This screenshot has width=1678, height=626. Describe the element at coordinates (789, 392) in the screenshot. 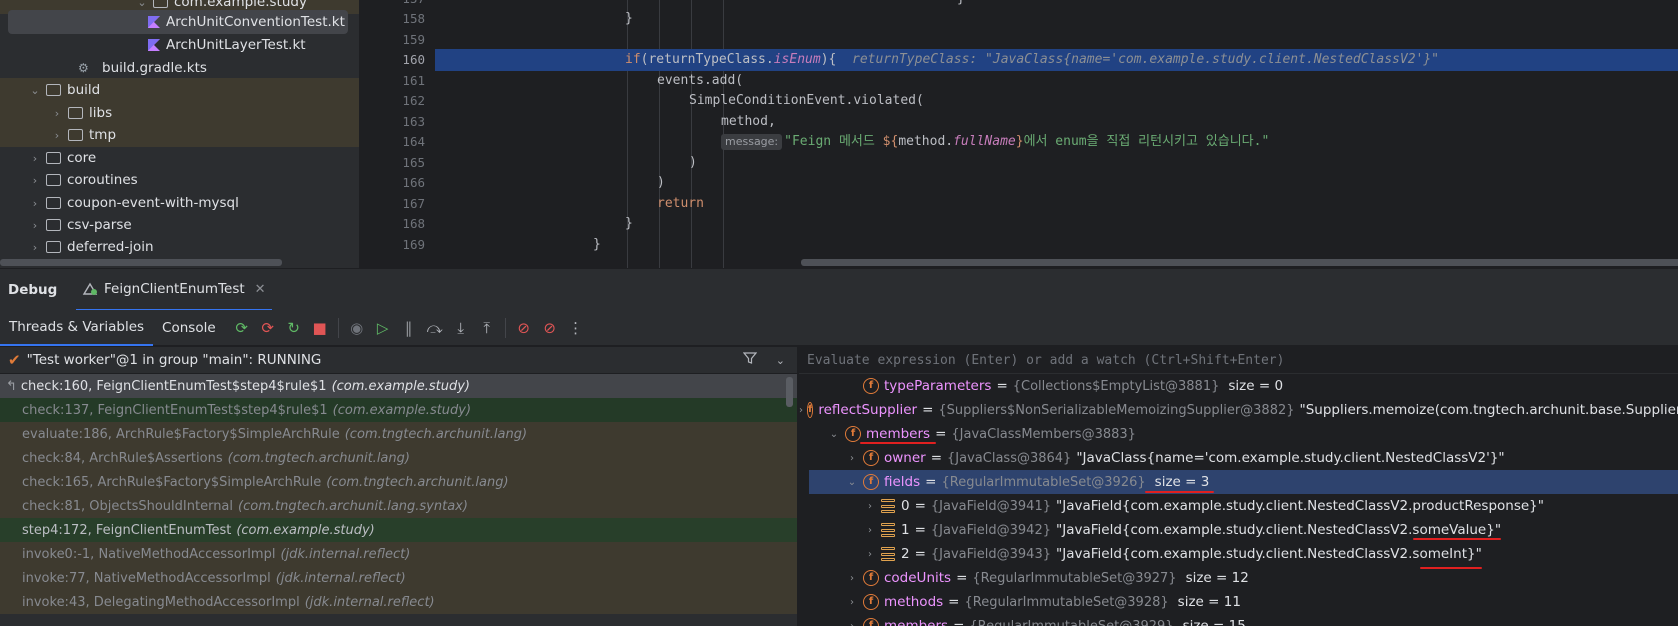

I see `frames-scrollbar` at that location.